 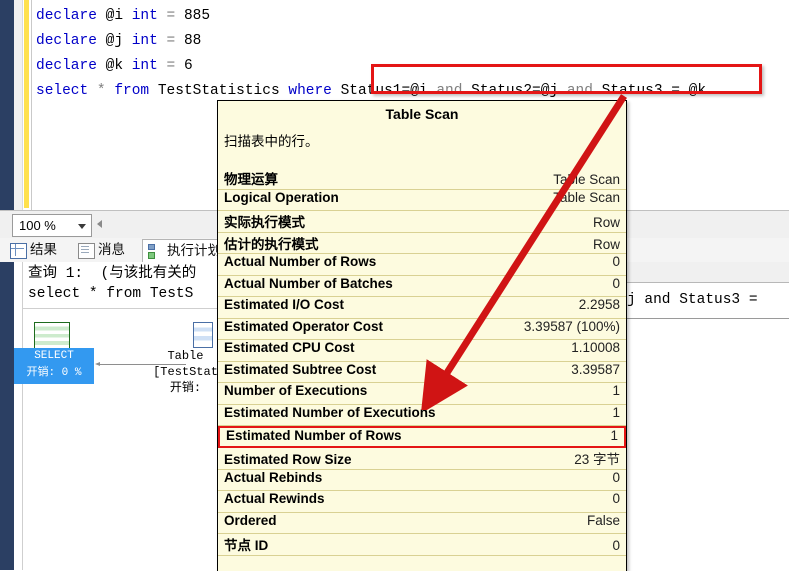 What do you see at coordinates (118, 41) in the screenshot?
I see `code-token: @j` at bounding box center [118, 41].